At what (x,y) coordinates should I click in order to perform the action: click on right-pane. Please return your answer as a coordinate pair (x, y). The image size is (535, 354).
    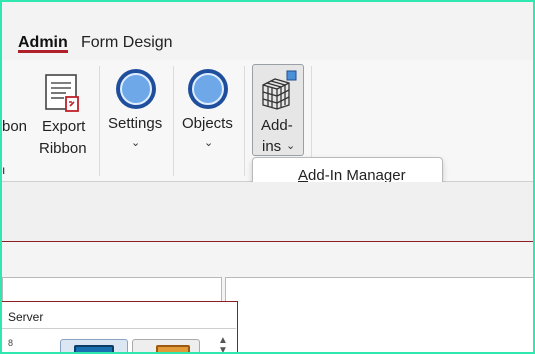
    Looking at the image, I should click on (379, 314).